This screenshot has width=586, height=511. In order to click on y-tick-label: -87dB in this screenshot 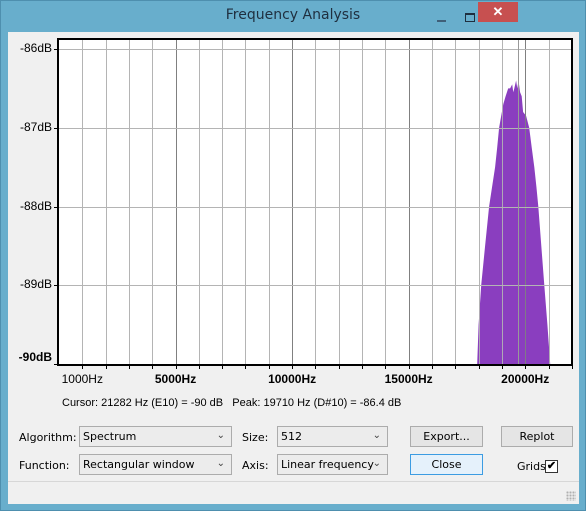, I will do `click(35, 126)`.